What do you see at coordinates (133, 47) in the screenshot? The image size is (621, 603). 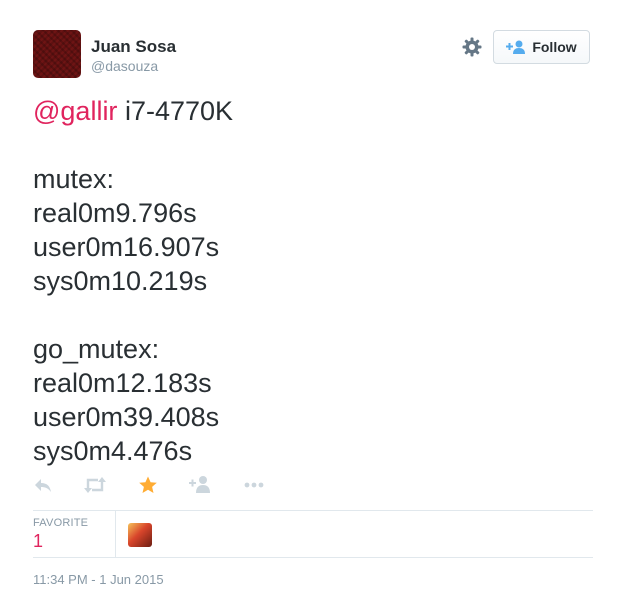 I see `display-name: Juan Sosa` at bounding box center [133, 47].